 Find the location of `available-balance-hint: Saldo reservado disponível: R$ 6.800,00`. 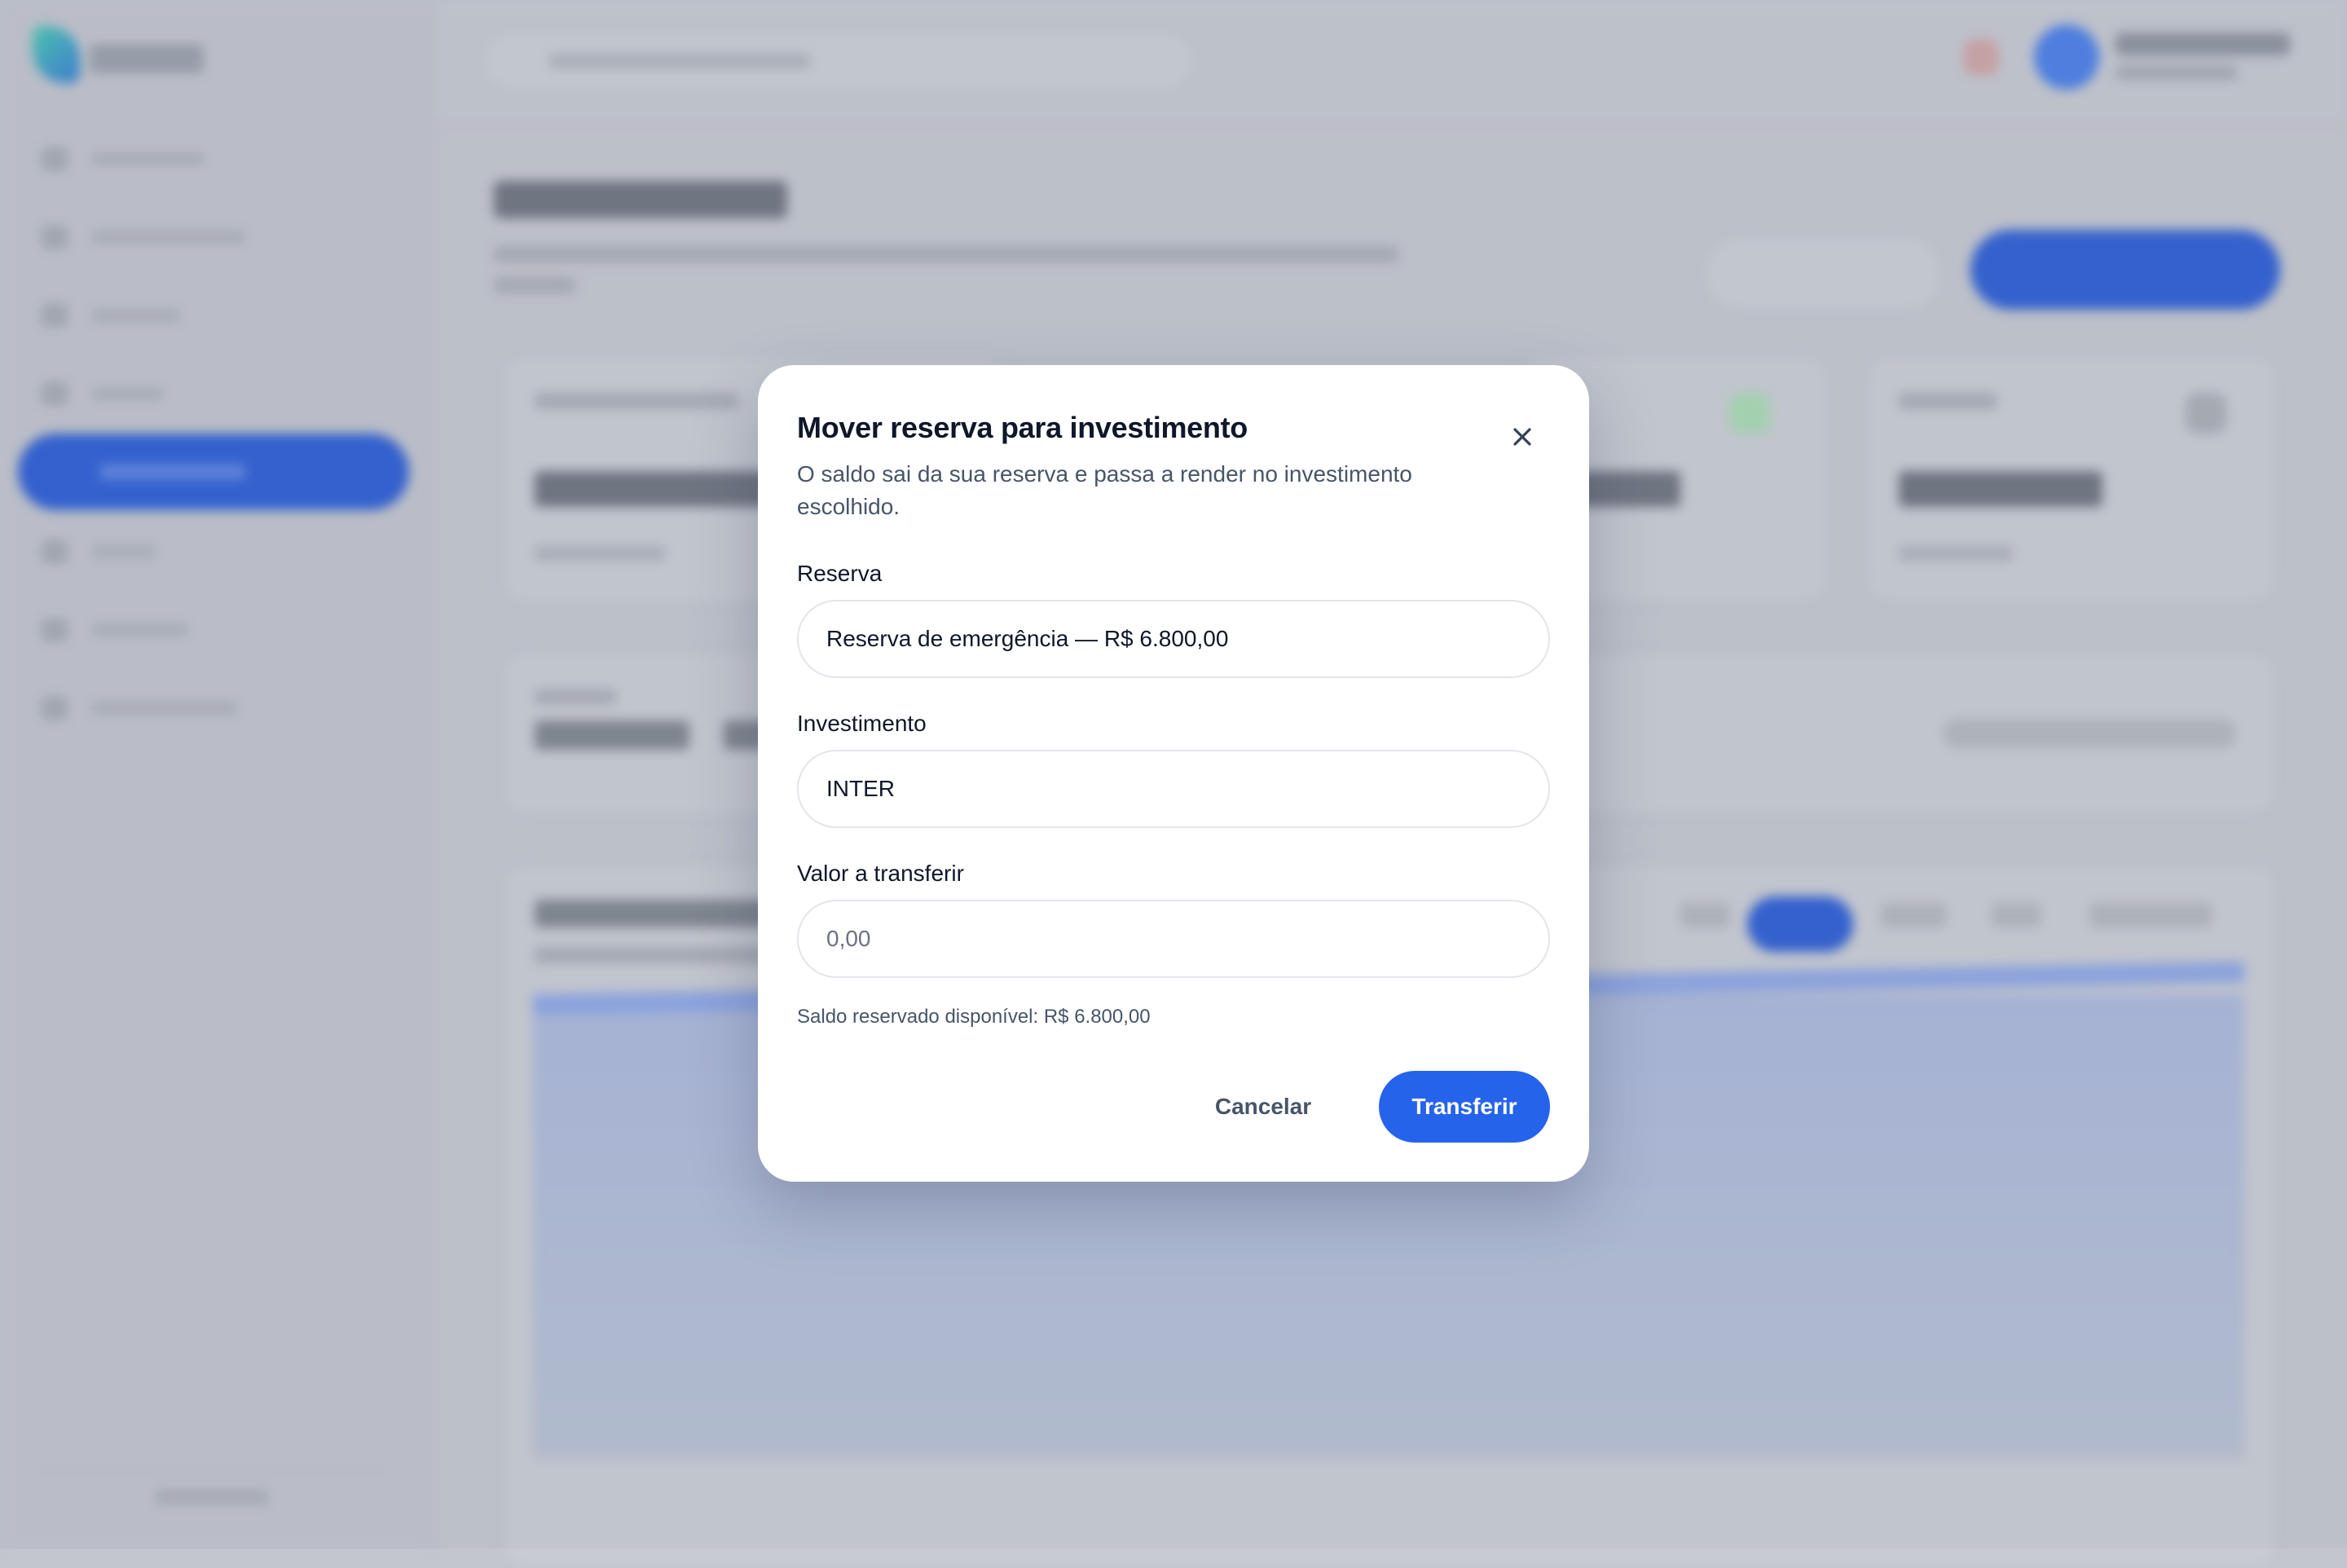

available-balance-hint: Saldo reservado disponível: R$ 6.800,00 is located at coordinates (974, 1017).